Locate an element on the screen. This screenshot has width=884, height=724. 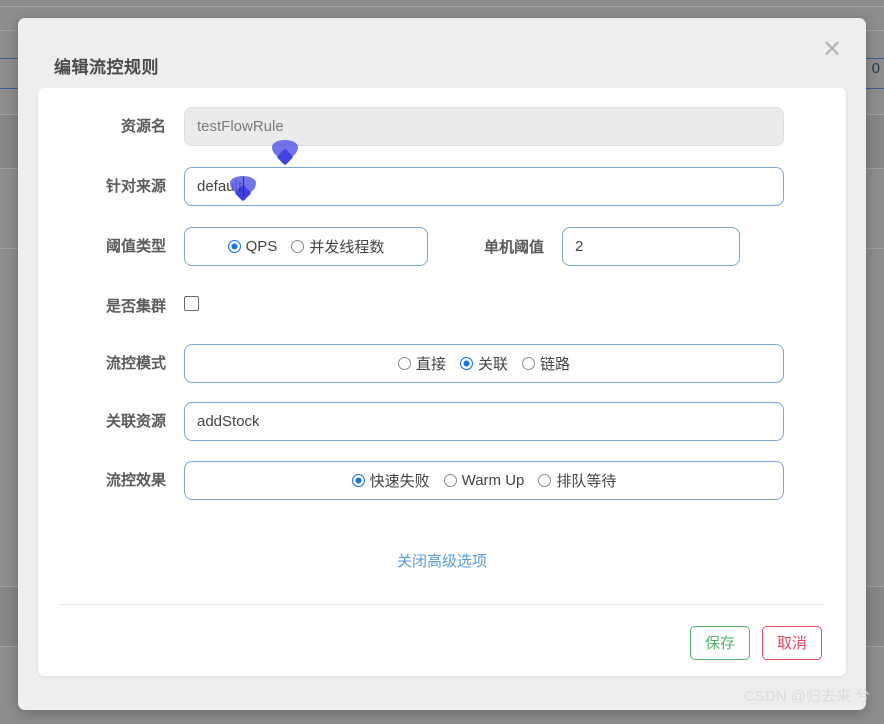
radio-fast-fail-label: 快速失败 is located at coordinates (399, 481).